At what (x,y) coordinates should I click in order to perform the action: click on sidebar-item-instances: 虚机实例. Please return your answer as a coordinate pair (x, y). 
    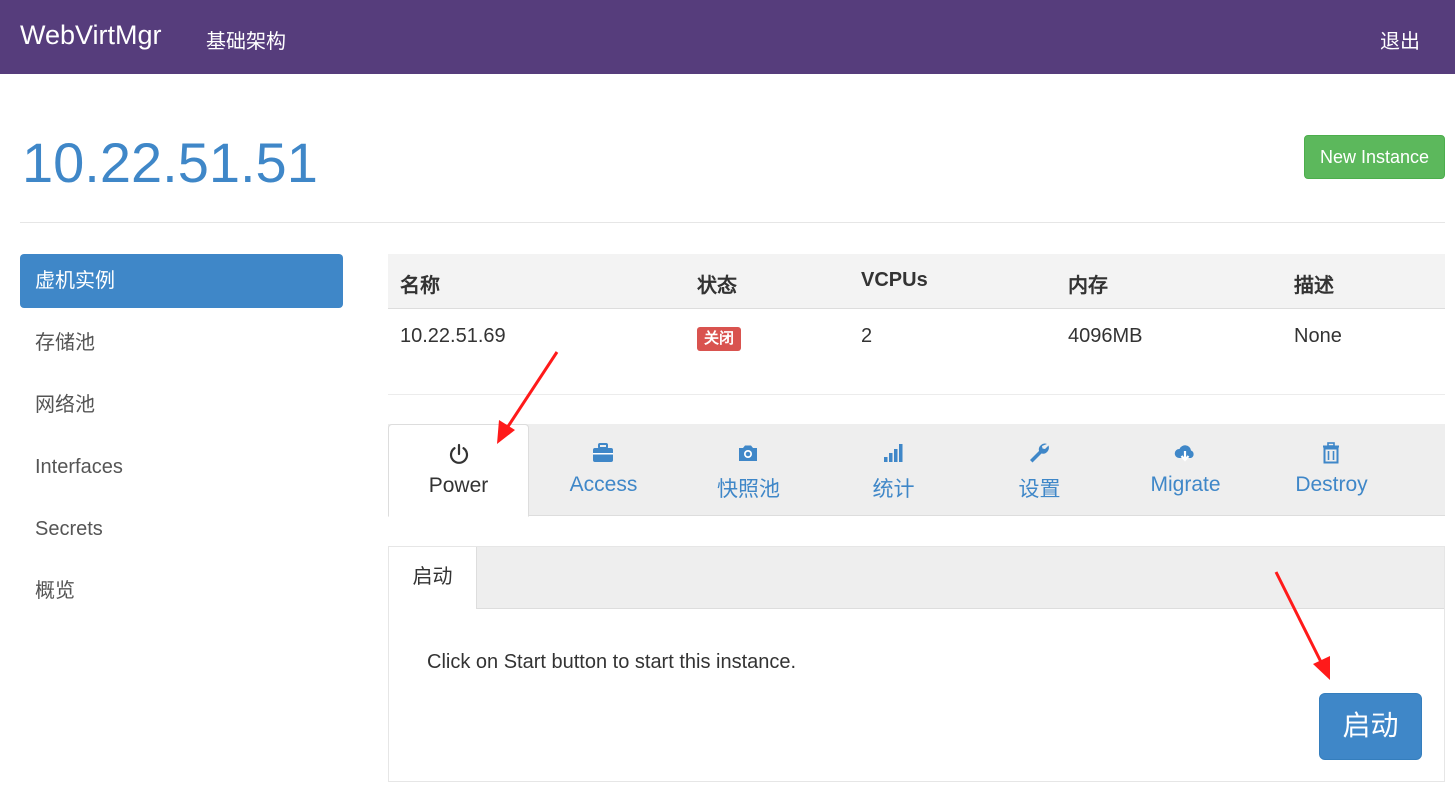
    Looking at the image, I should click on (181, 281).